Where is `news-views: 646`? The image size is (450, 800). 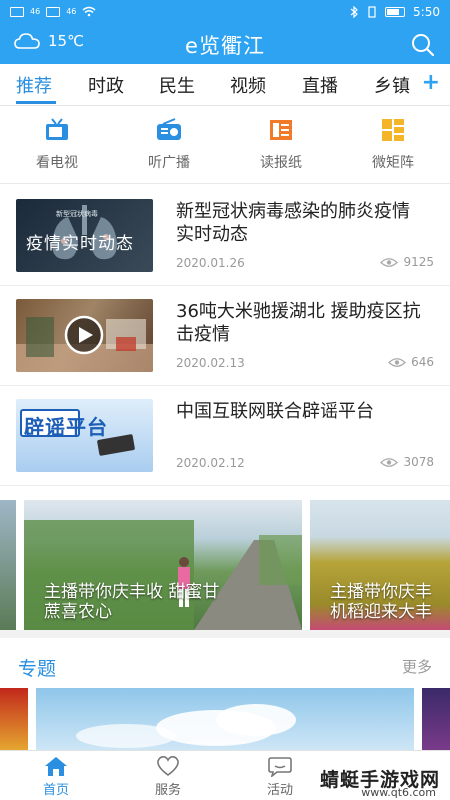 news-views: 646 is located at coordinates (411, 362).